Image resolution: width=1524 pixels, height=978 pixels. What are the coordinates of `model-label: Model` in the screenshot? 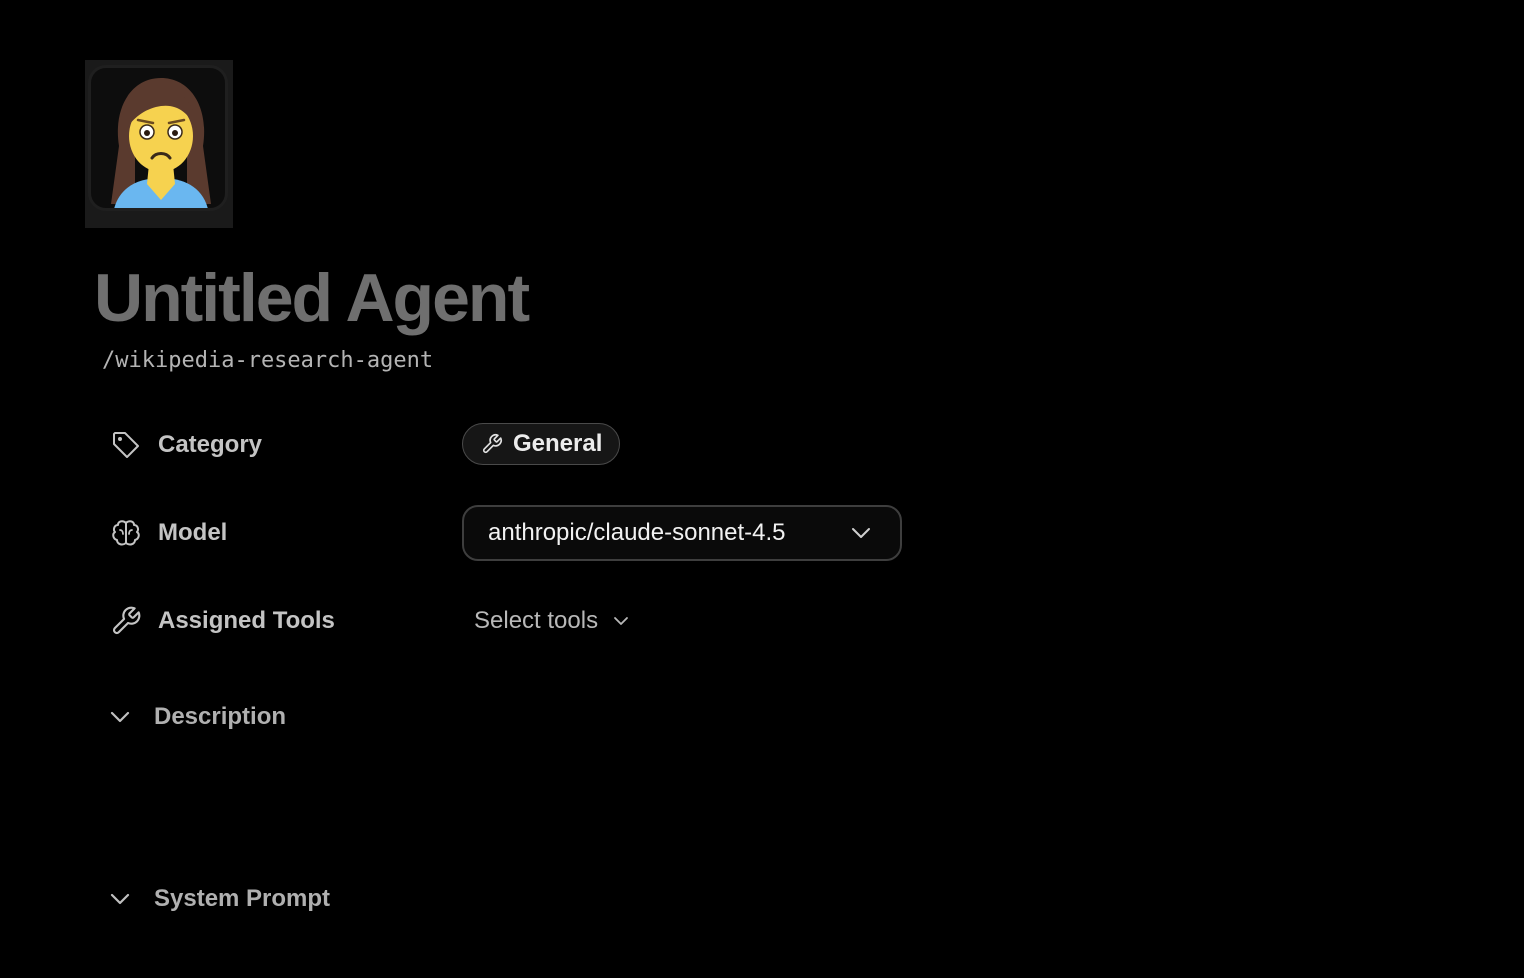 It's located at (193, 532).